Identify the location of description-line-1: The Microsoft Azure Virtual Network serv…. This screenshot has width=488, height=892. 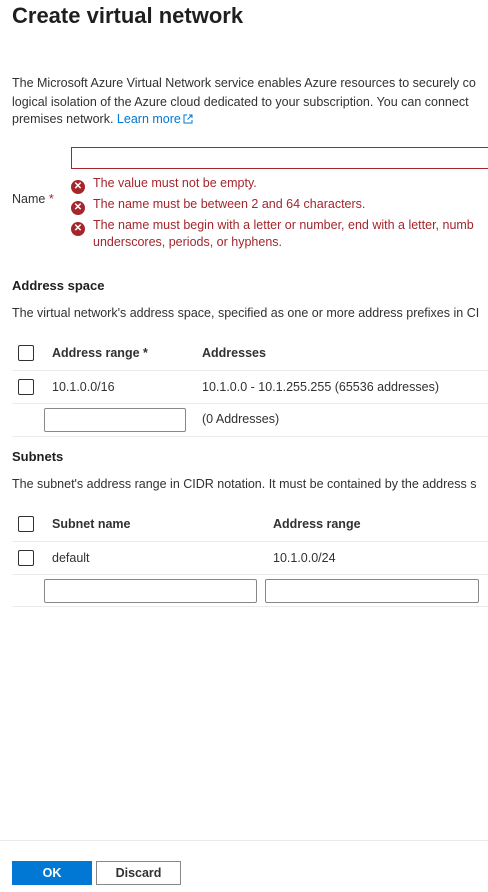
(244, 83).